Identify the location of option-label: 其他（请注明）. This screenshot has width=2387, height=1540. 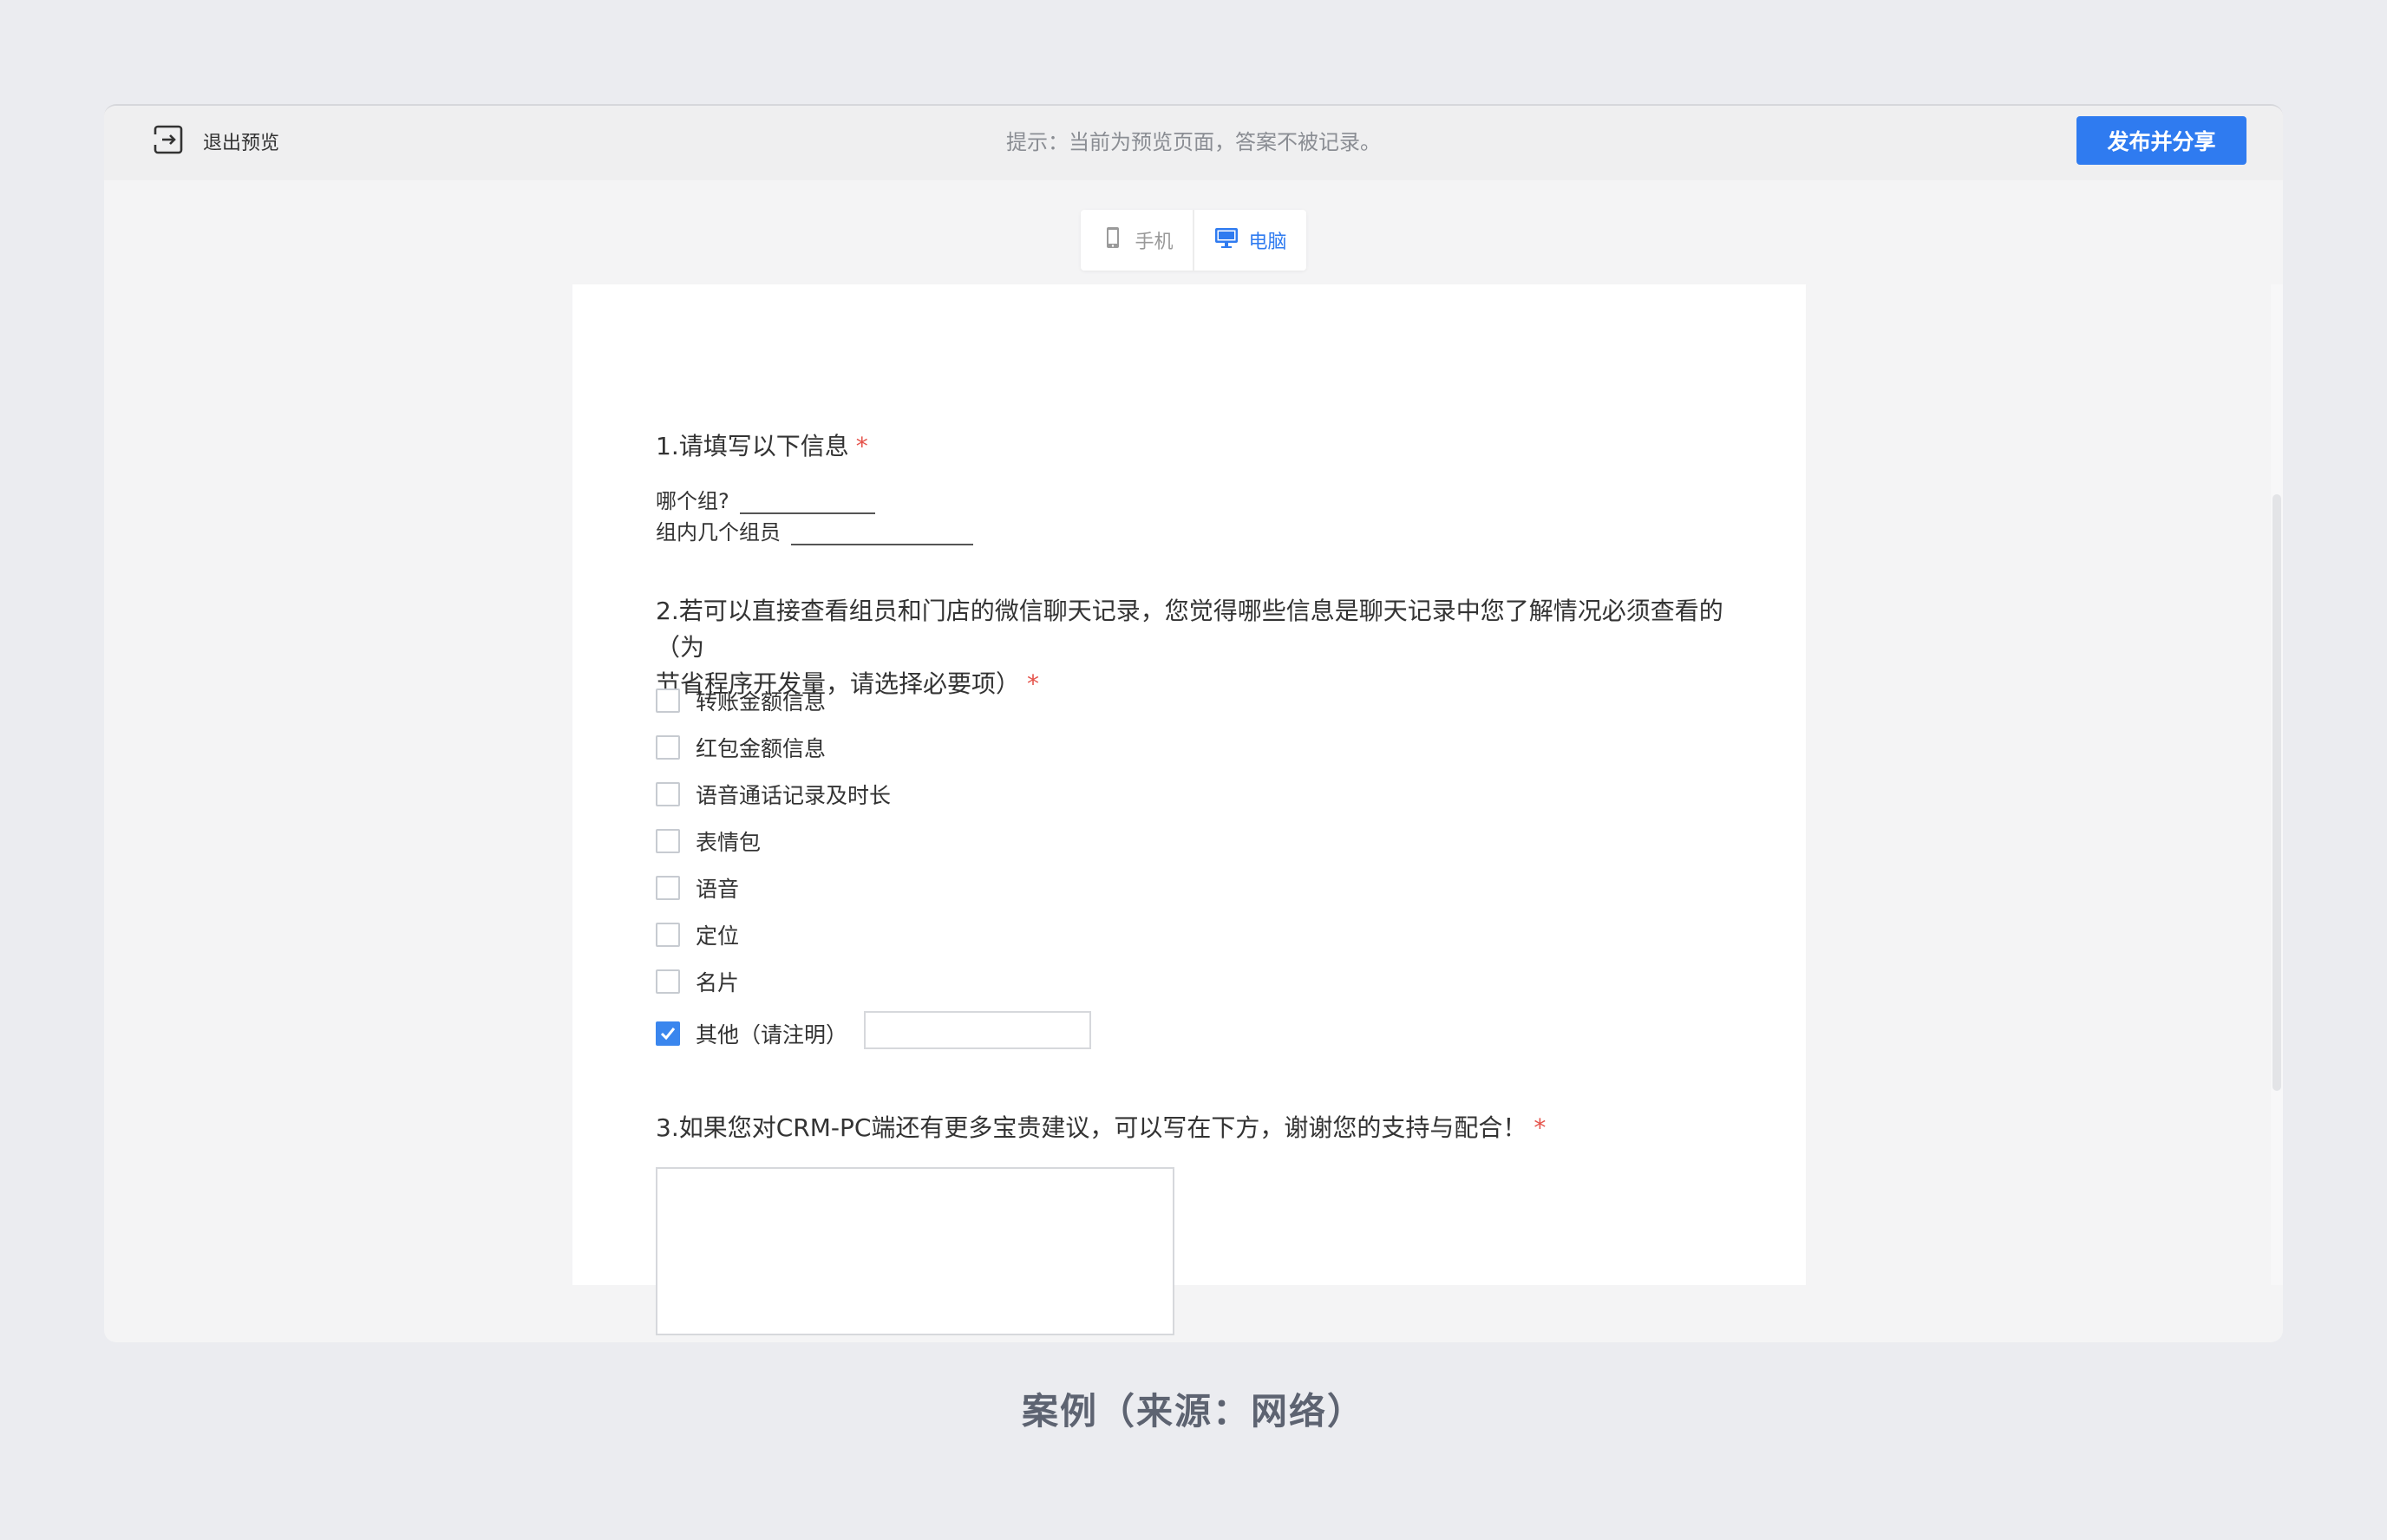
(772, 1034).